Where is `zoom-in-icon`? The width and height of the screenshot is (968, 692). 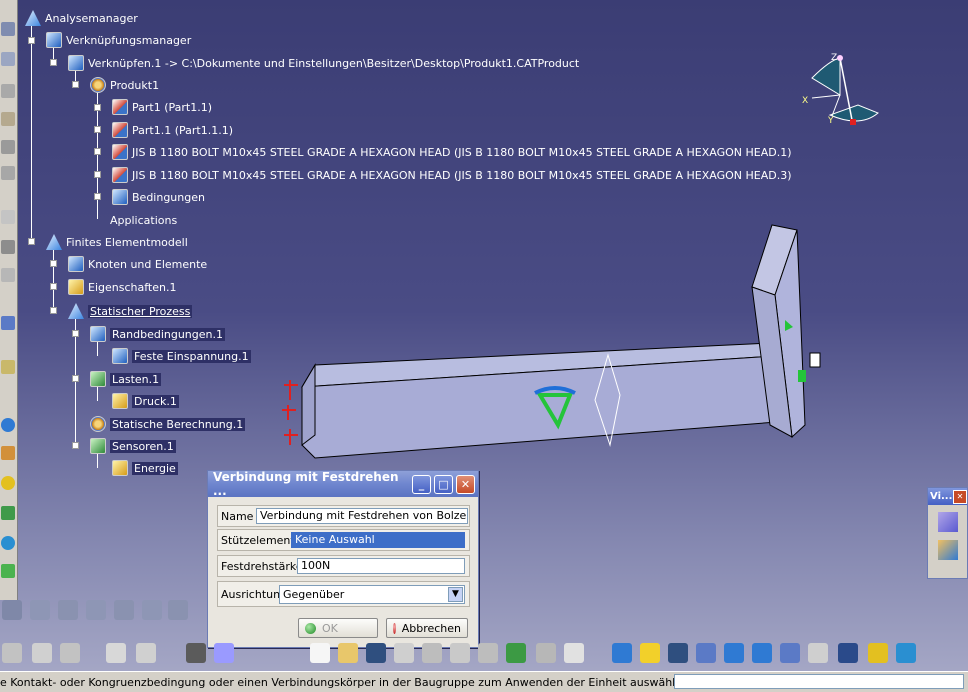
zoom-in-icon is located at coordinates (734, 653).